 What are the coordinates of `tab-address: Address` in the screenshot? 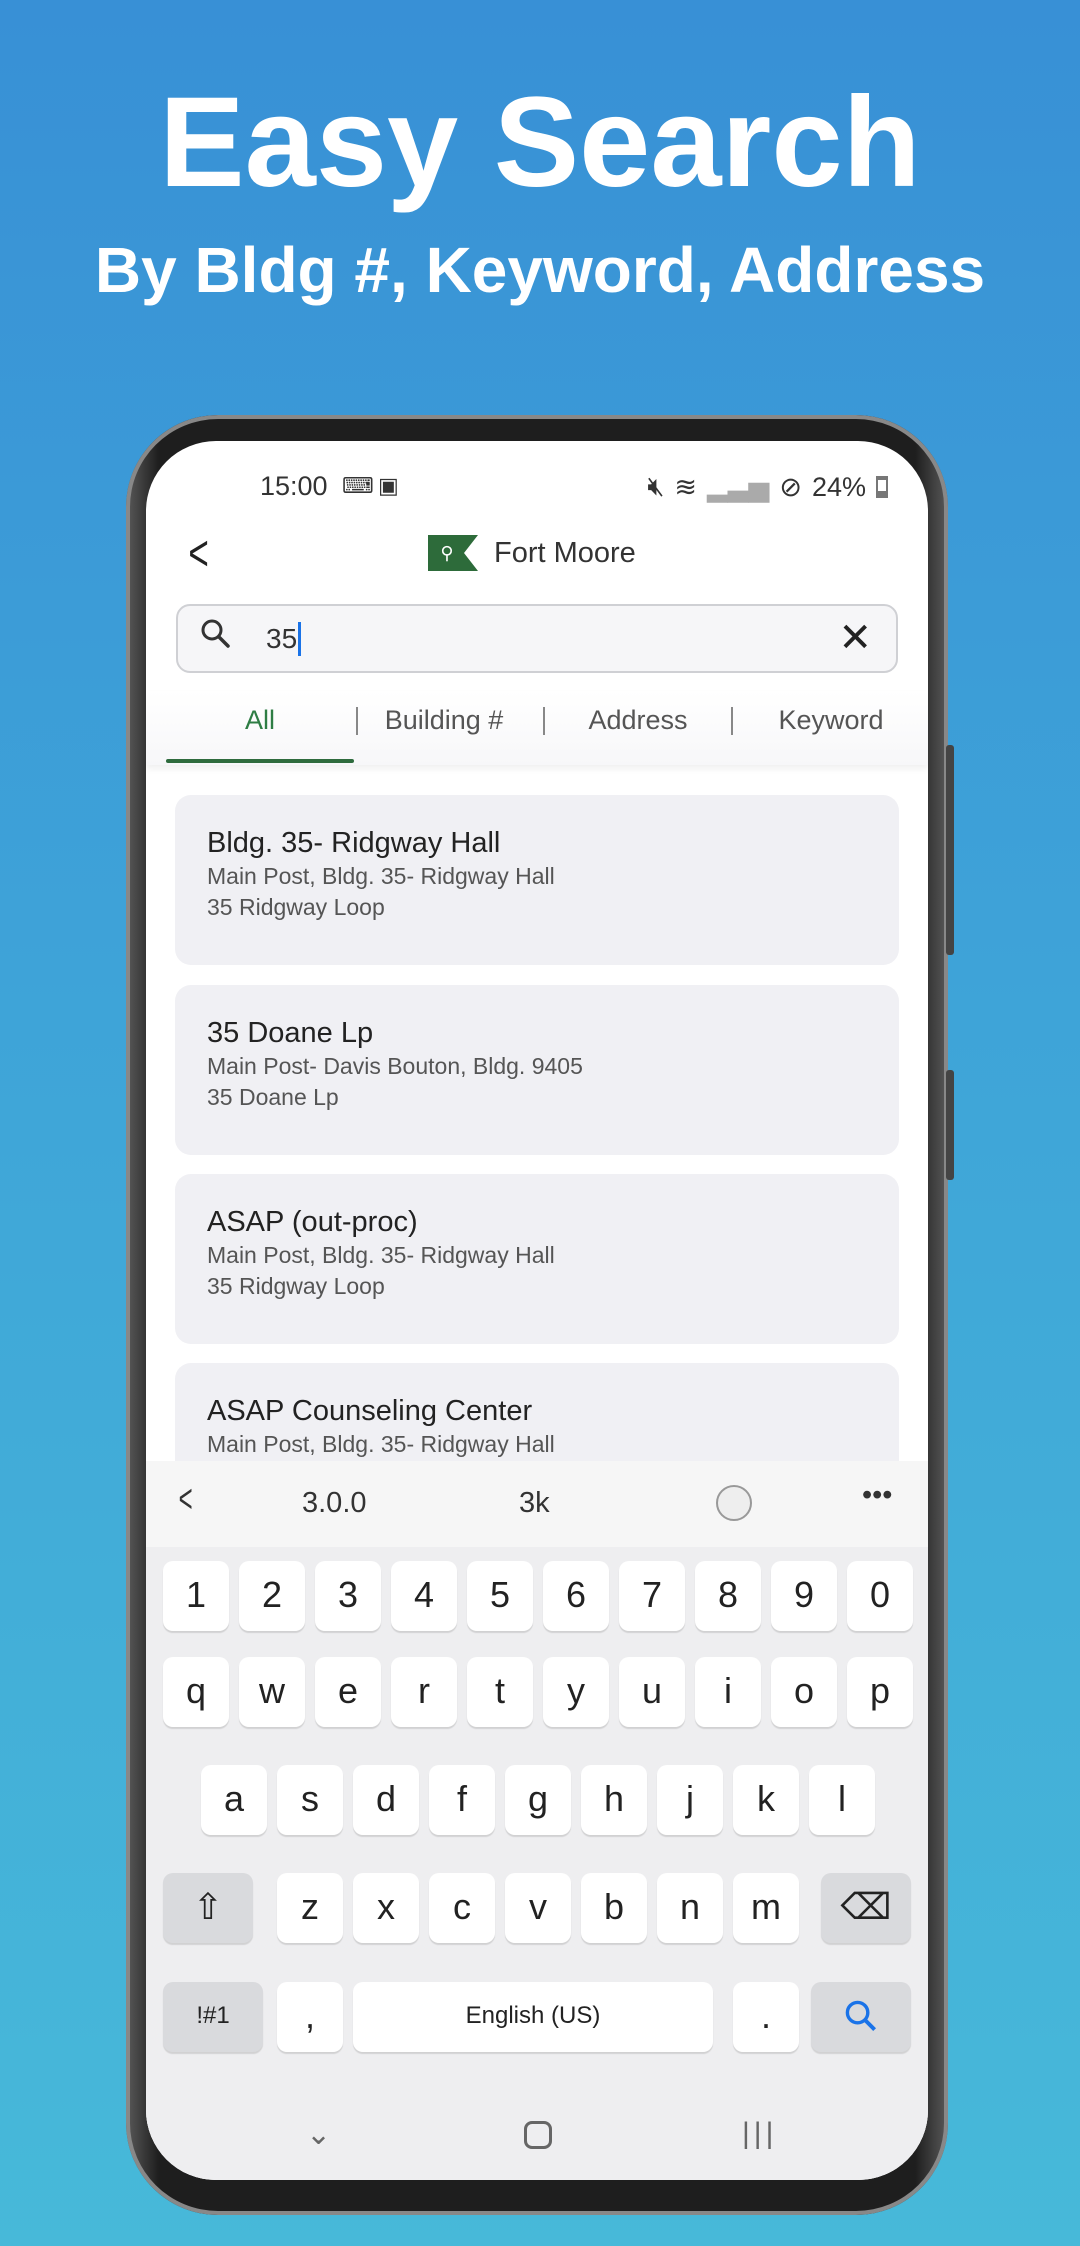 It's located at (638, 720).